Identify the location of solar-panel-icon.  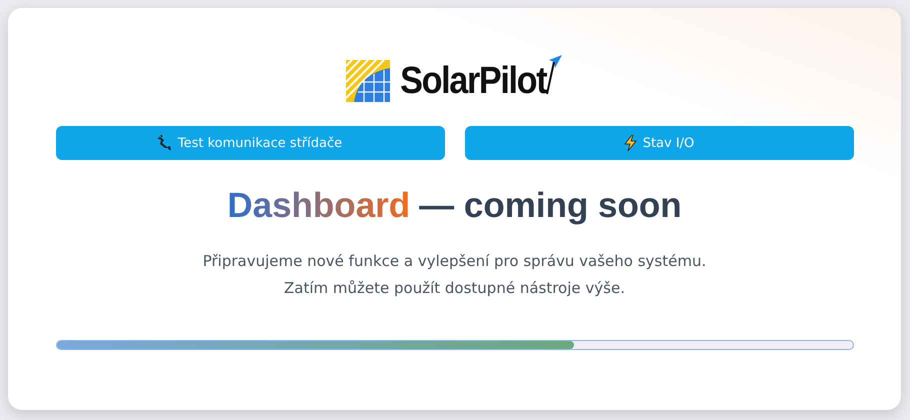
(368, 81).